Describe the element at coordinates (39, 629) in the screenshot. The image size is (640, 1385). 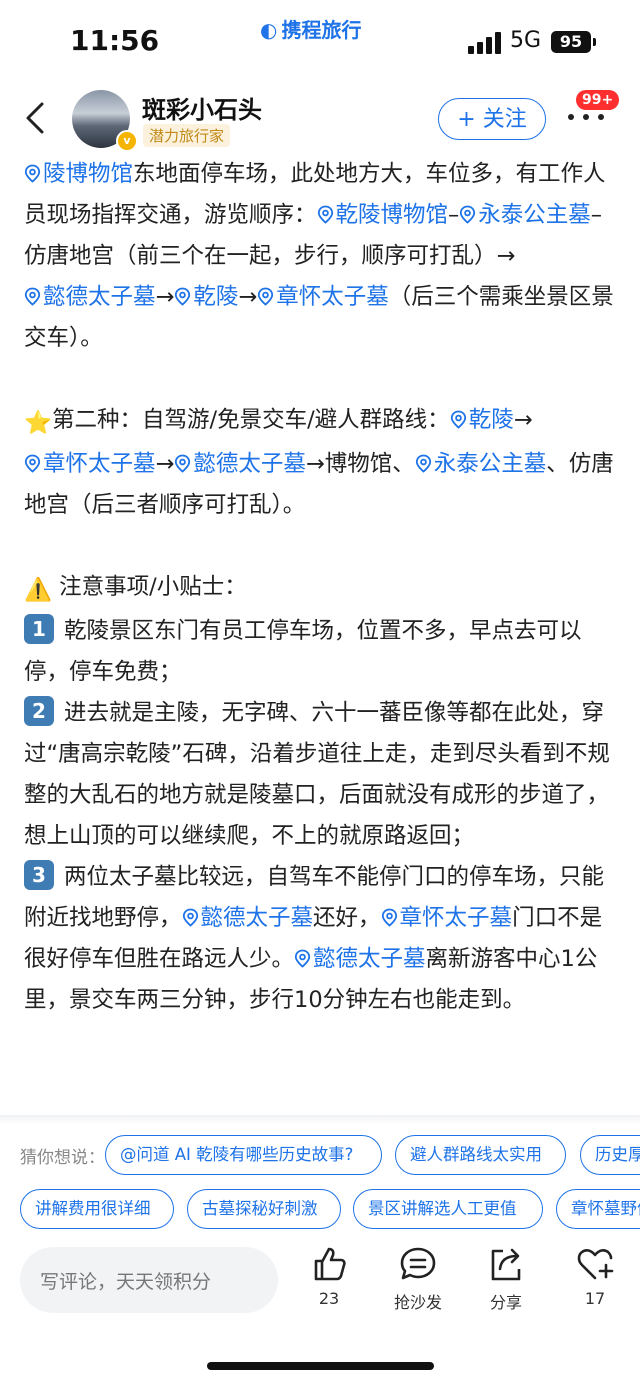
I see `number-badge: 1` at that location.